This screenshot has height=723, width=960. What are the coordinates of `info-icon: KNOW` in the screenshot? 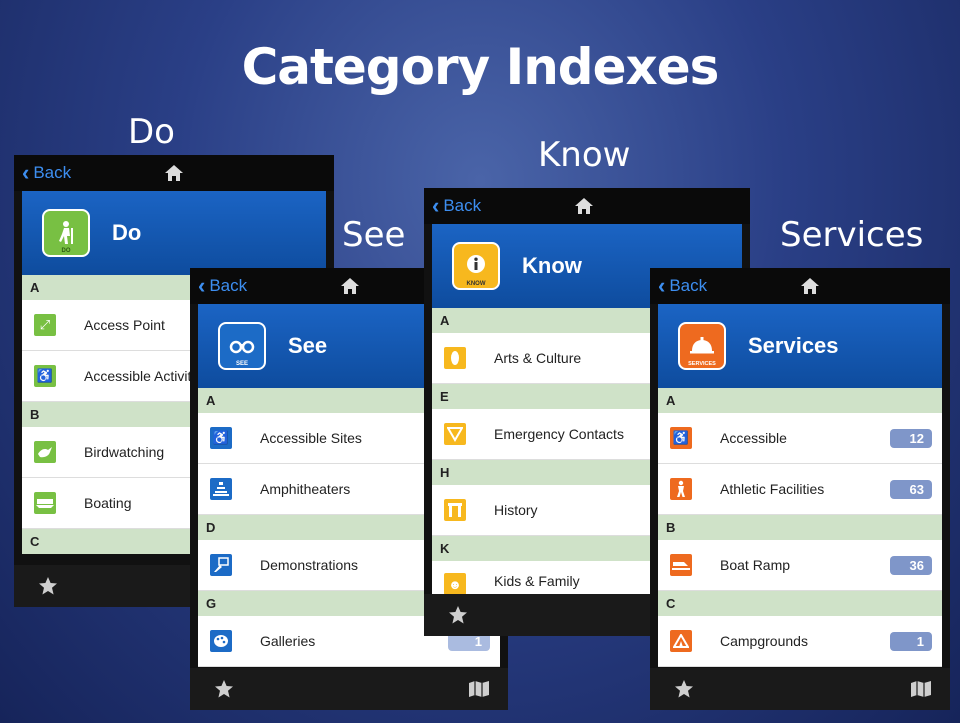 It's located at (476, 266).